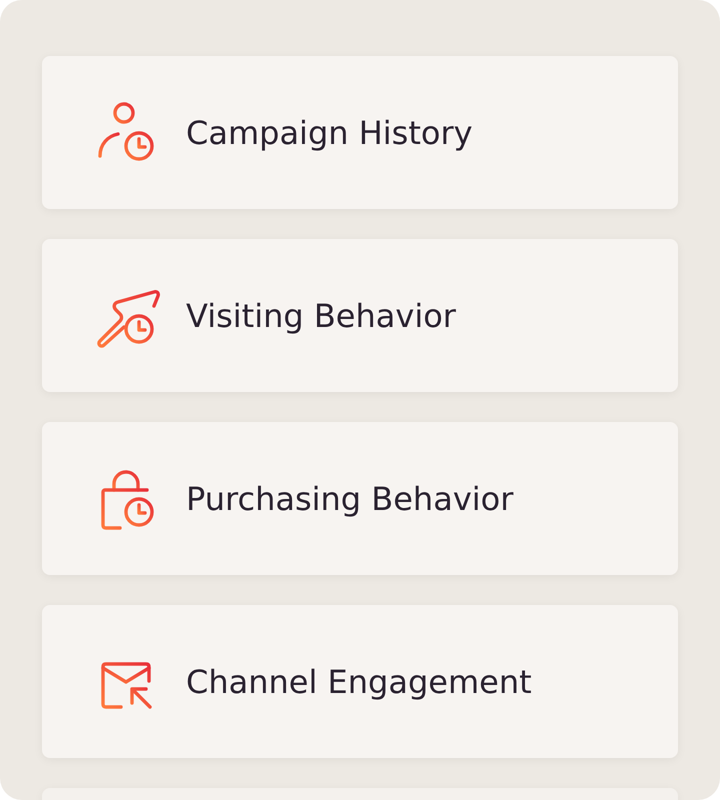 The image size is (720, 800). Describe the element at coordinates (329, 133) in the screenshot. I see `menu-label: Campaign History` at that location.